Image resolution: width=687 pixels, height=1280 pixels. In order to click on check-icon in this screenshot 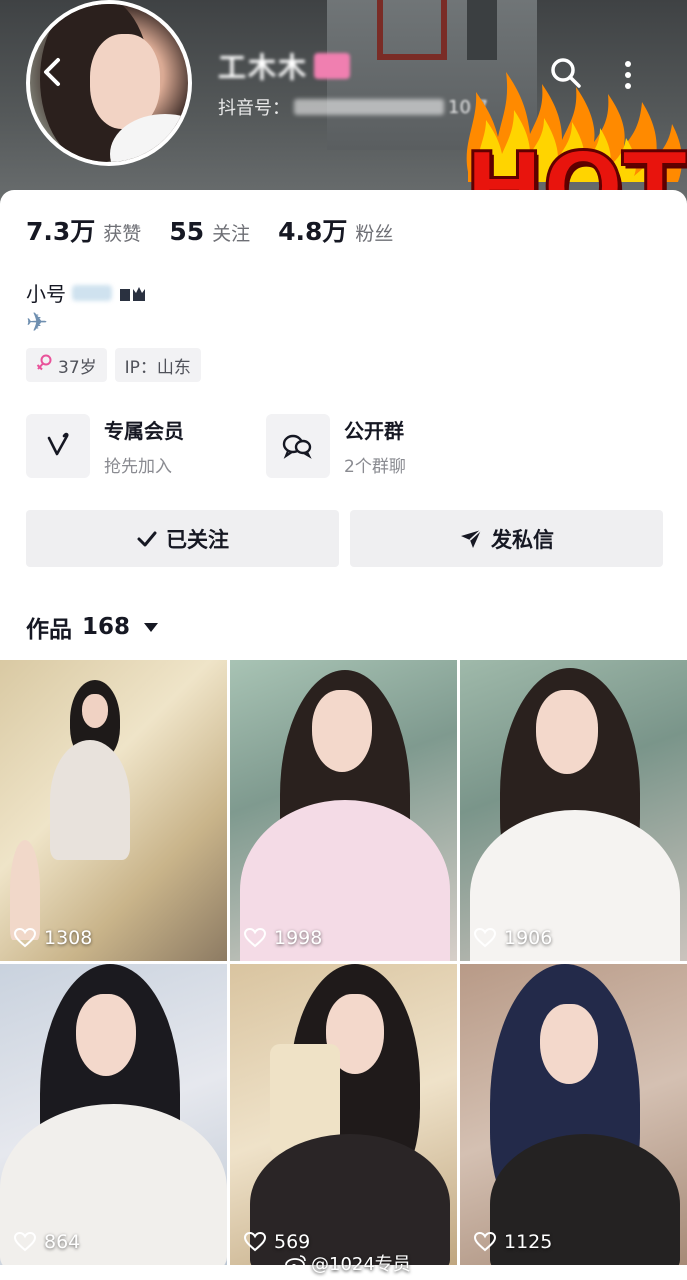, I will do `click(147, 538)`.